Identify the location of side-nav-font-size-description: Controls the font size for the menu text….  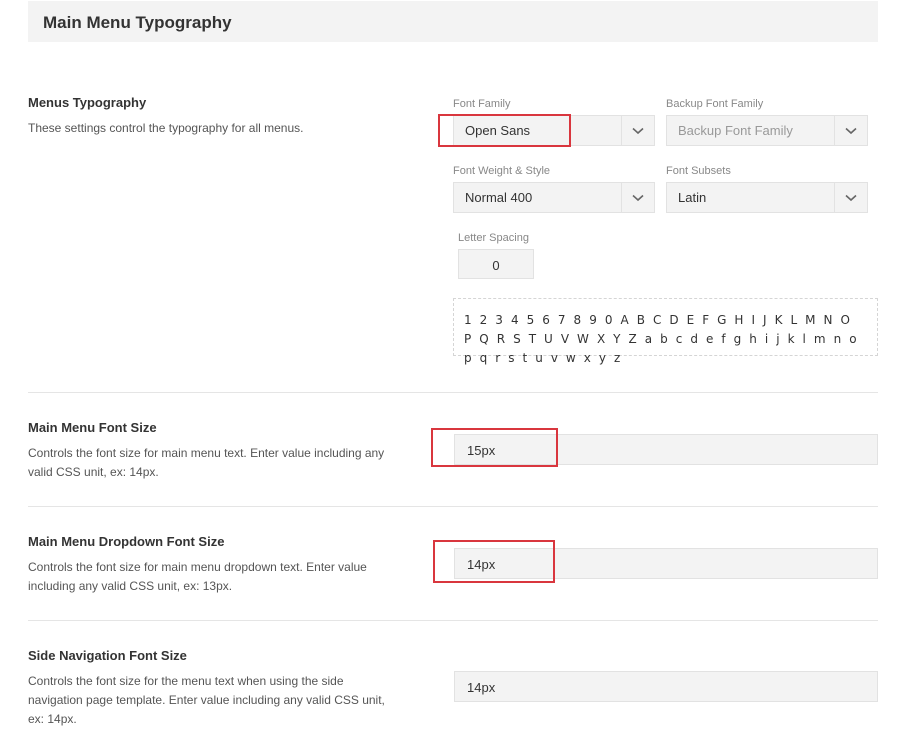
(206, 700).